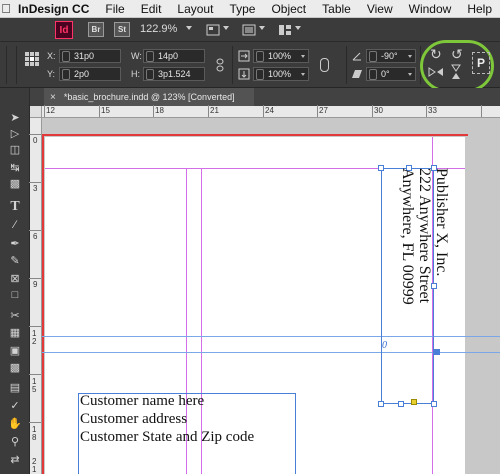  I want to click on rotation-angle-value: -90°, so click(389, 56).